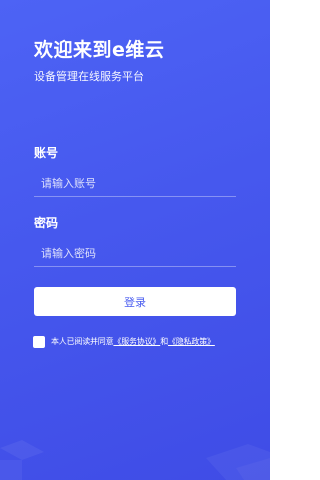 This screenshot has height=480, width=320. Describe the element at coordinates (135, 301) in the screenshot. I see `login-button: 登录` at that location.